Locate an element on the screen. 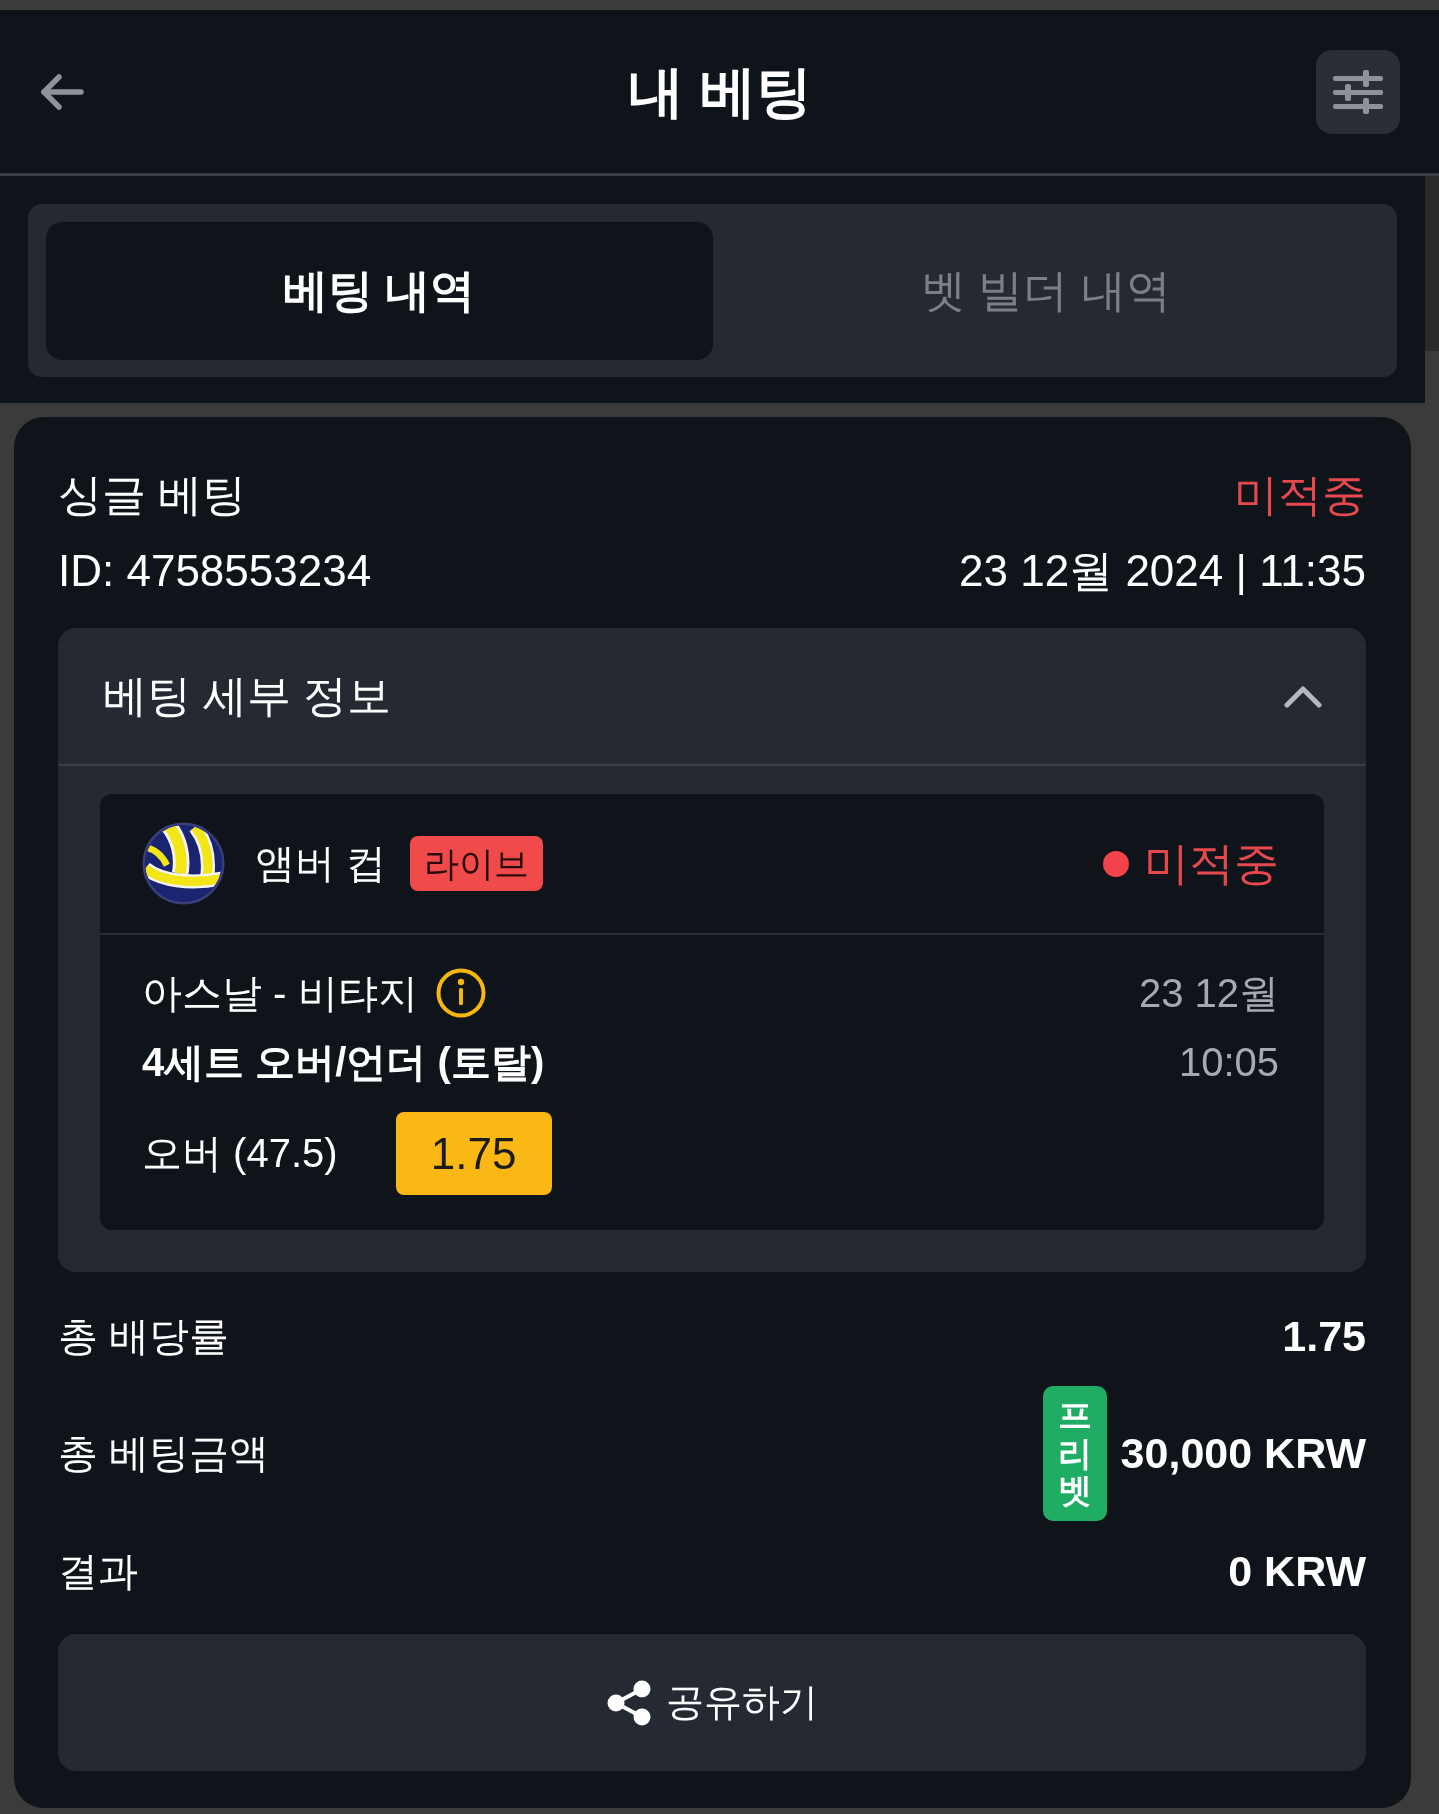  summary-label: 결과 is located at coordinates (98, 1571).